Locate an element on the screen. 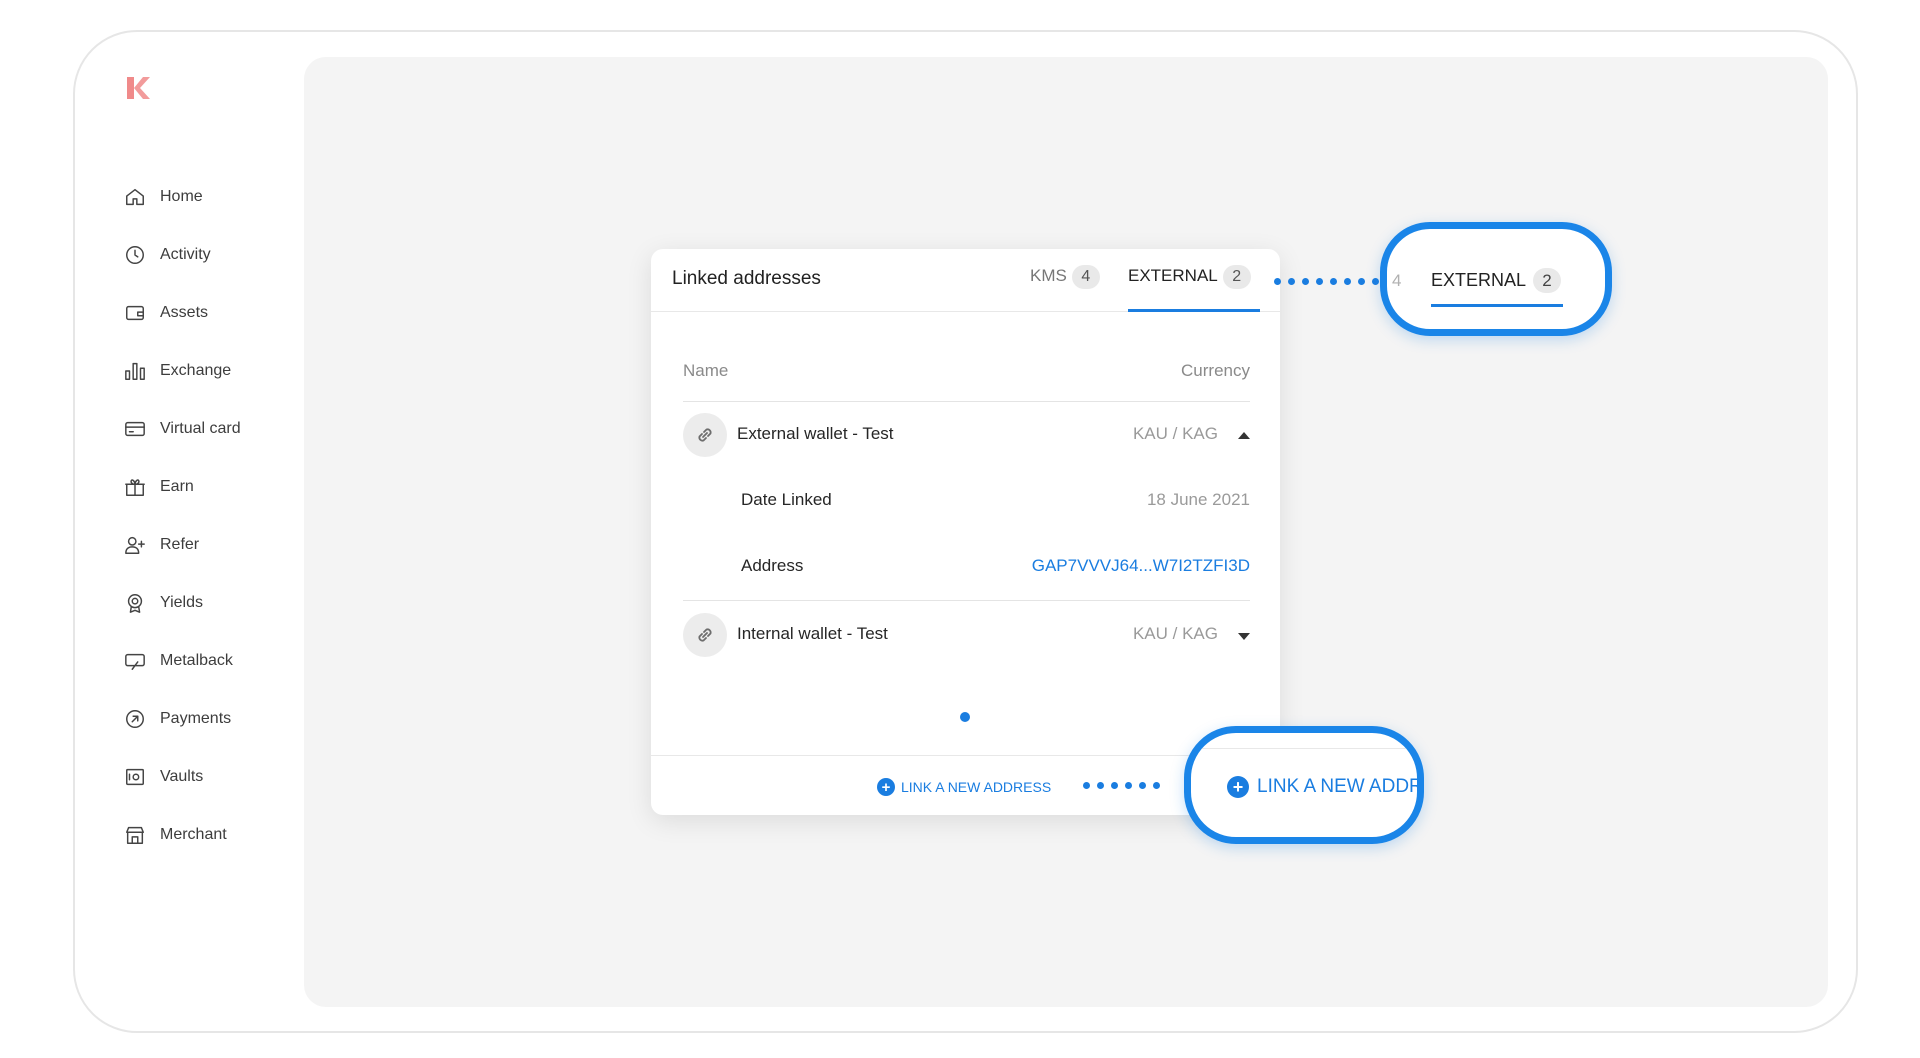  sidebar-item-label: Yields is located at coordinates (181, 602).